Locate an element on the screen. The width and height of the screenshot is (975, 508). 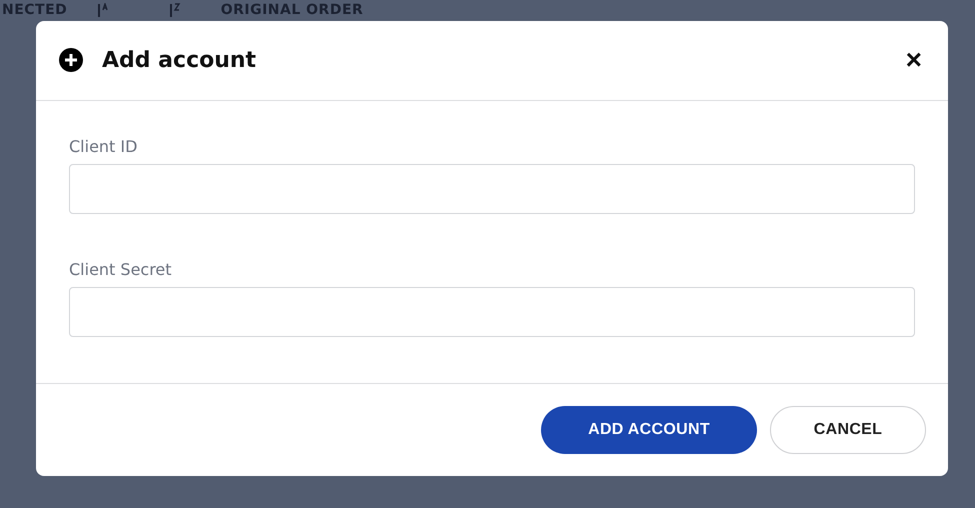
dialog-title: Add account is located at coordinates (180, 60).